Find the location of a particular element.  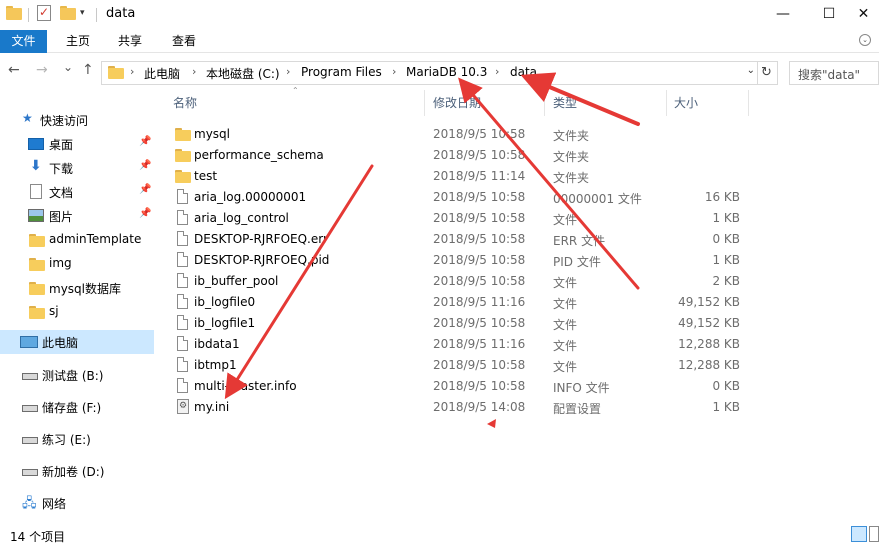

file-name: test is located at coordinates (206, 176).